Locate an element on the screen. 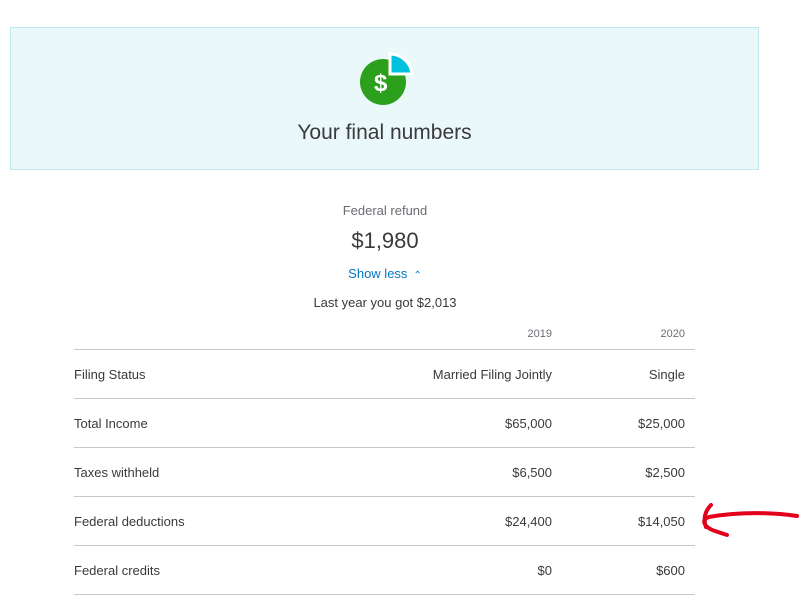  row-label: Total Income is located at coordinates (111, 423).